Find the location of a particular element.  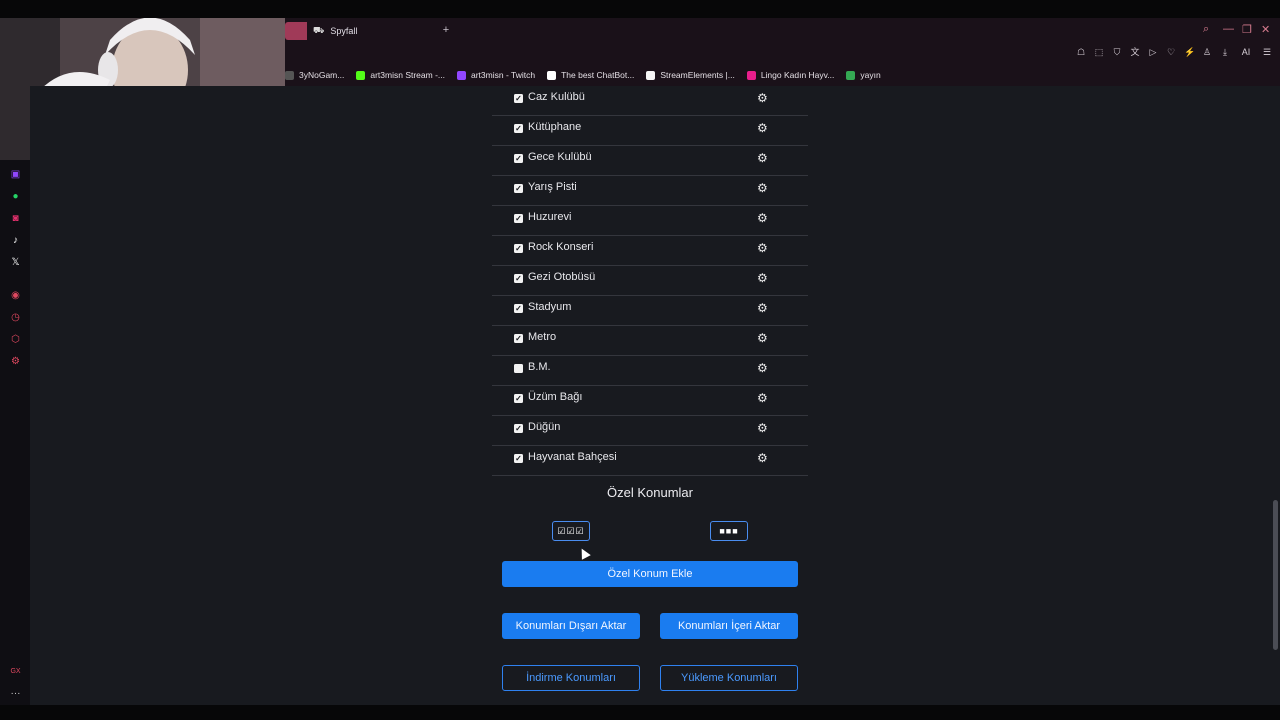

location-name: Gezi Otobüsü is located at coordinates (562, 277).